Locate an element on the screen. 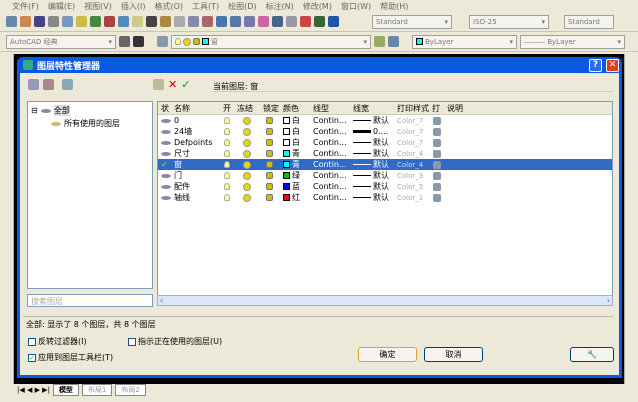 The image size is (638, 402). column-header: 开 is located at coordinates (227, 108).